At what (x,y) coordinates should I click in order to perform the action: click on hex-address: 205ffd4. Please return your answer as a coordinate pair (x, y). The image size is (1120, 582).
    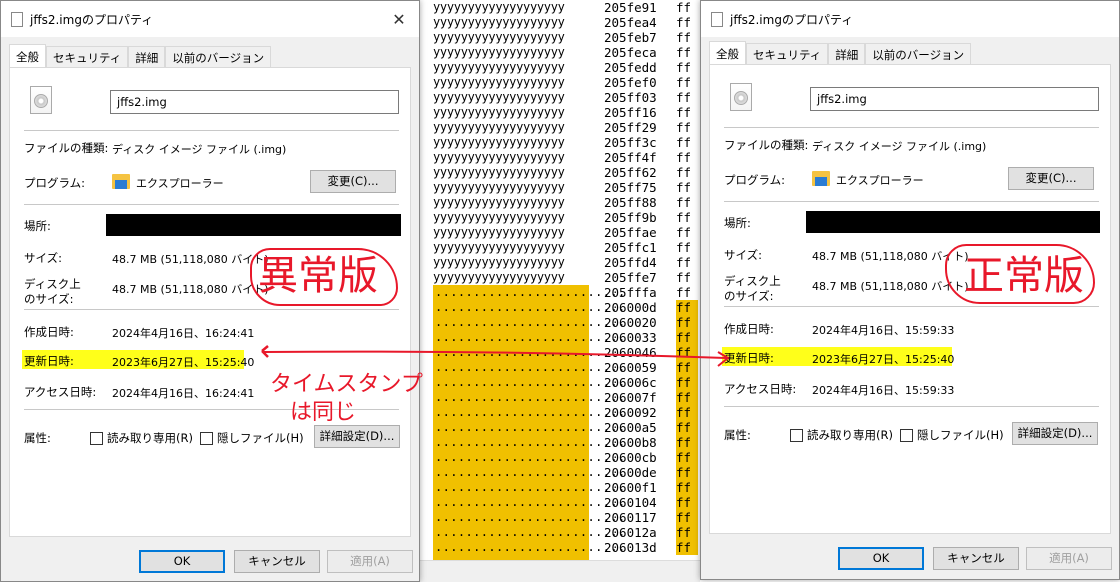
    Looking at the image, I should click on (630, 262).